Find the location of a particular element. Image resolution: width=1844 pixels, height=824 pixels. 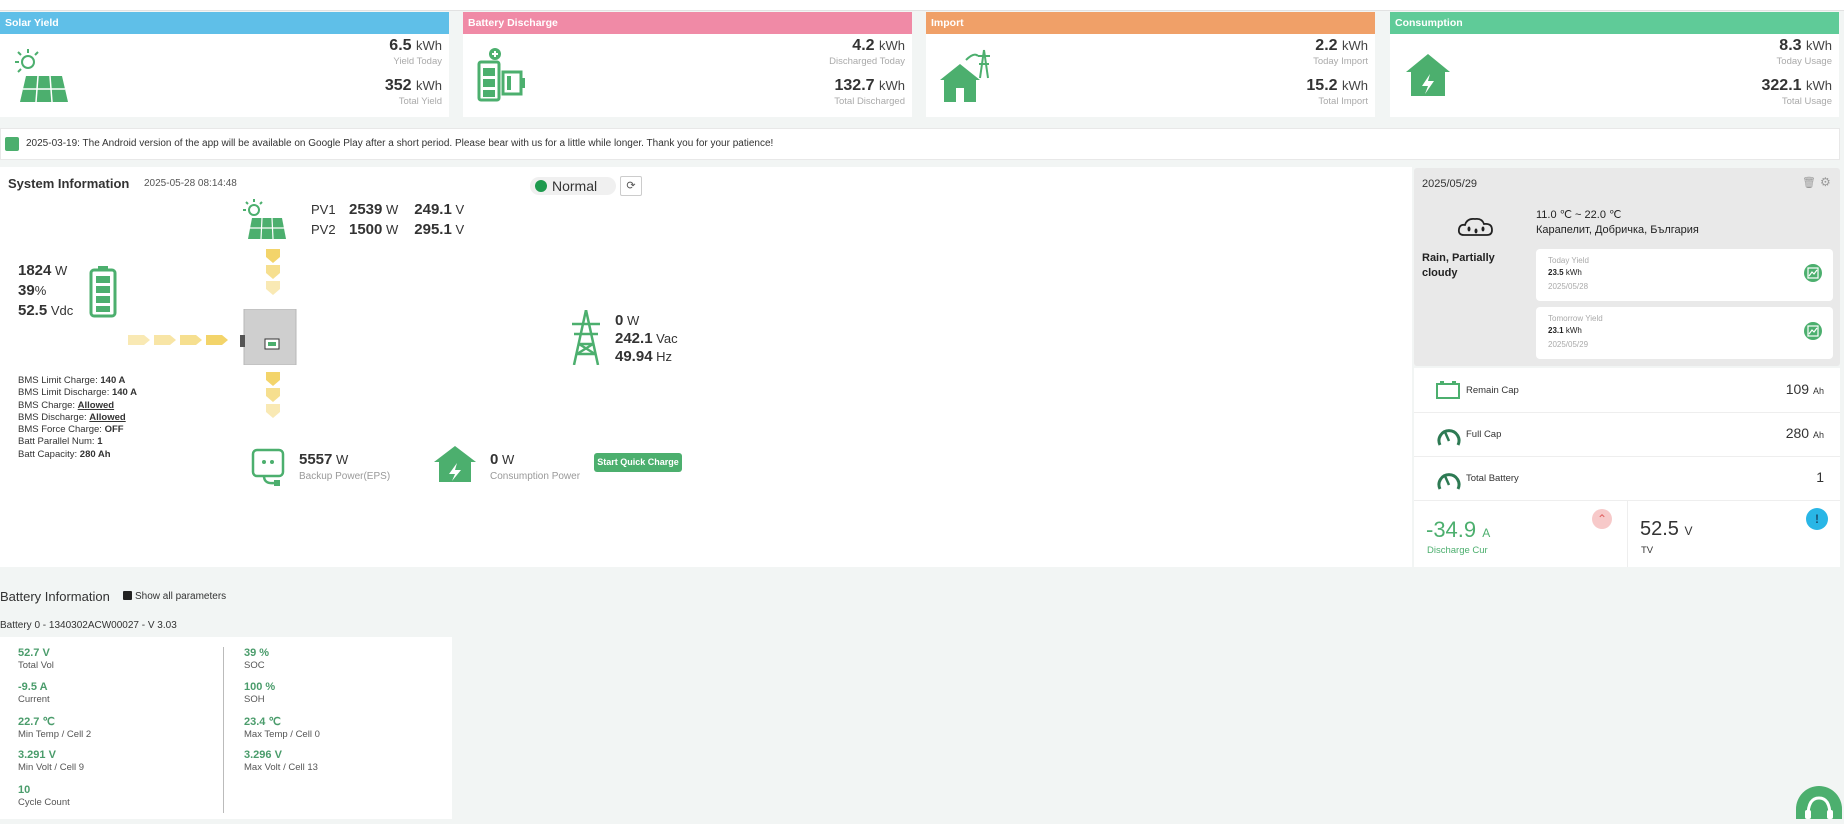

headset-icon is located at coordinates (1819, 807).